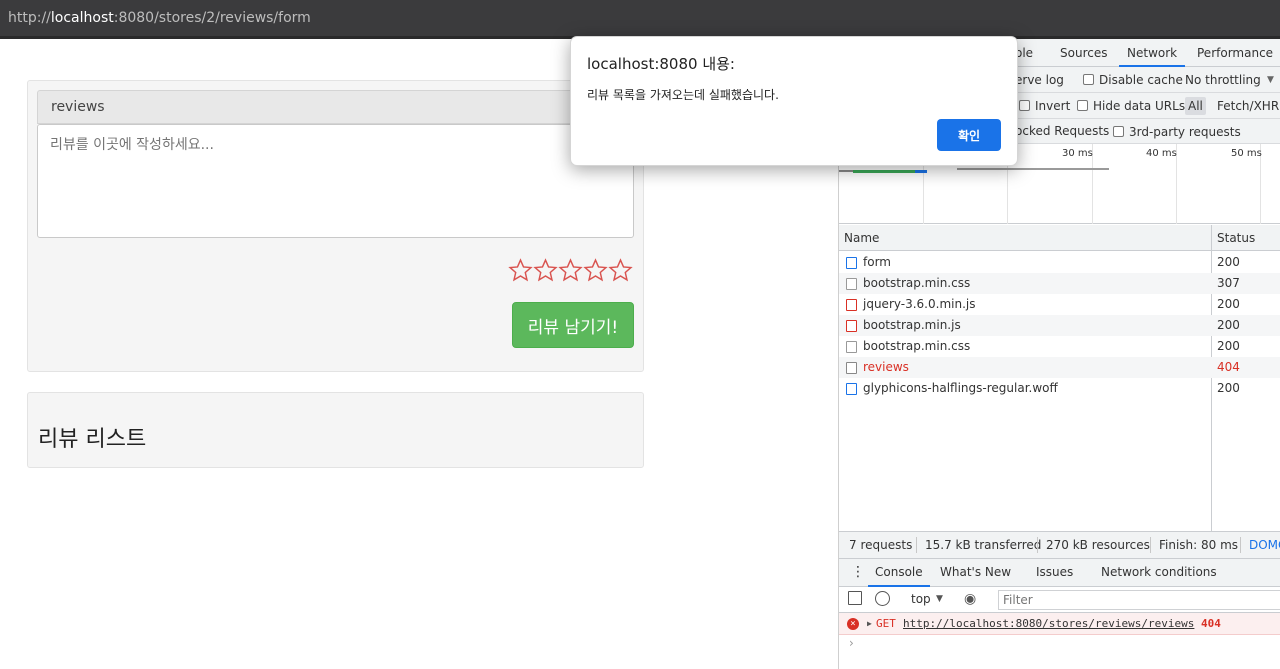  I want to click on submit-review-button: 리뷰 남기기!, so click(573, 325).